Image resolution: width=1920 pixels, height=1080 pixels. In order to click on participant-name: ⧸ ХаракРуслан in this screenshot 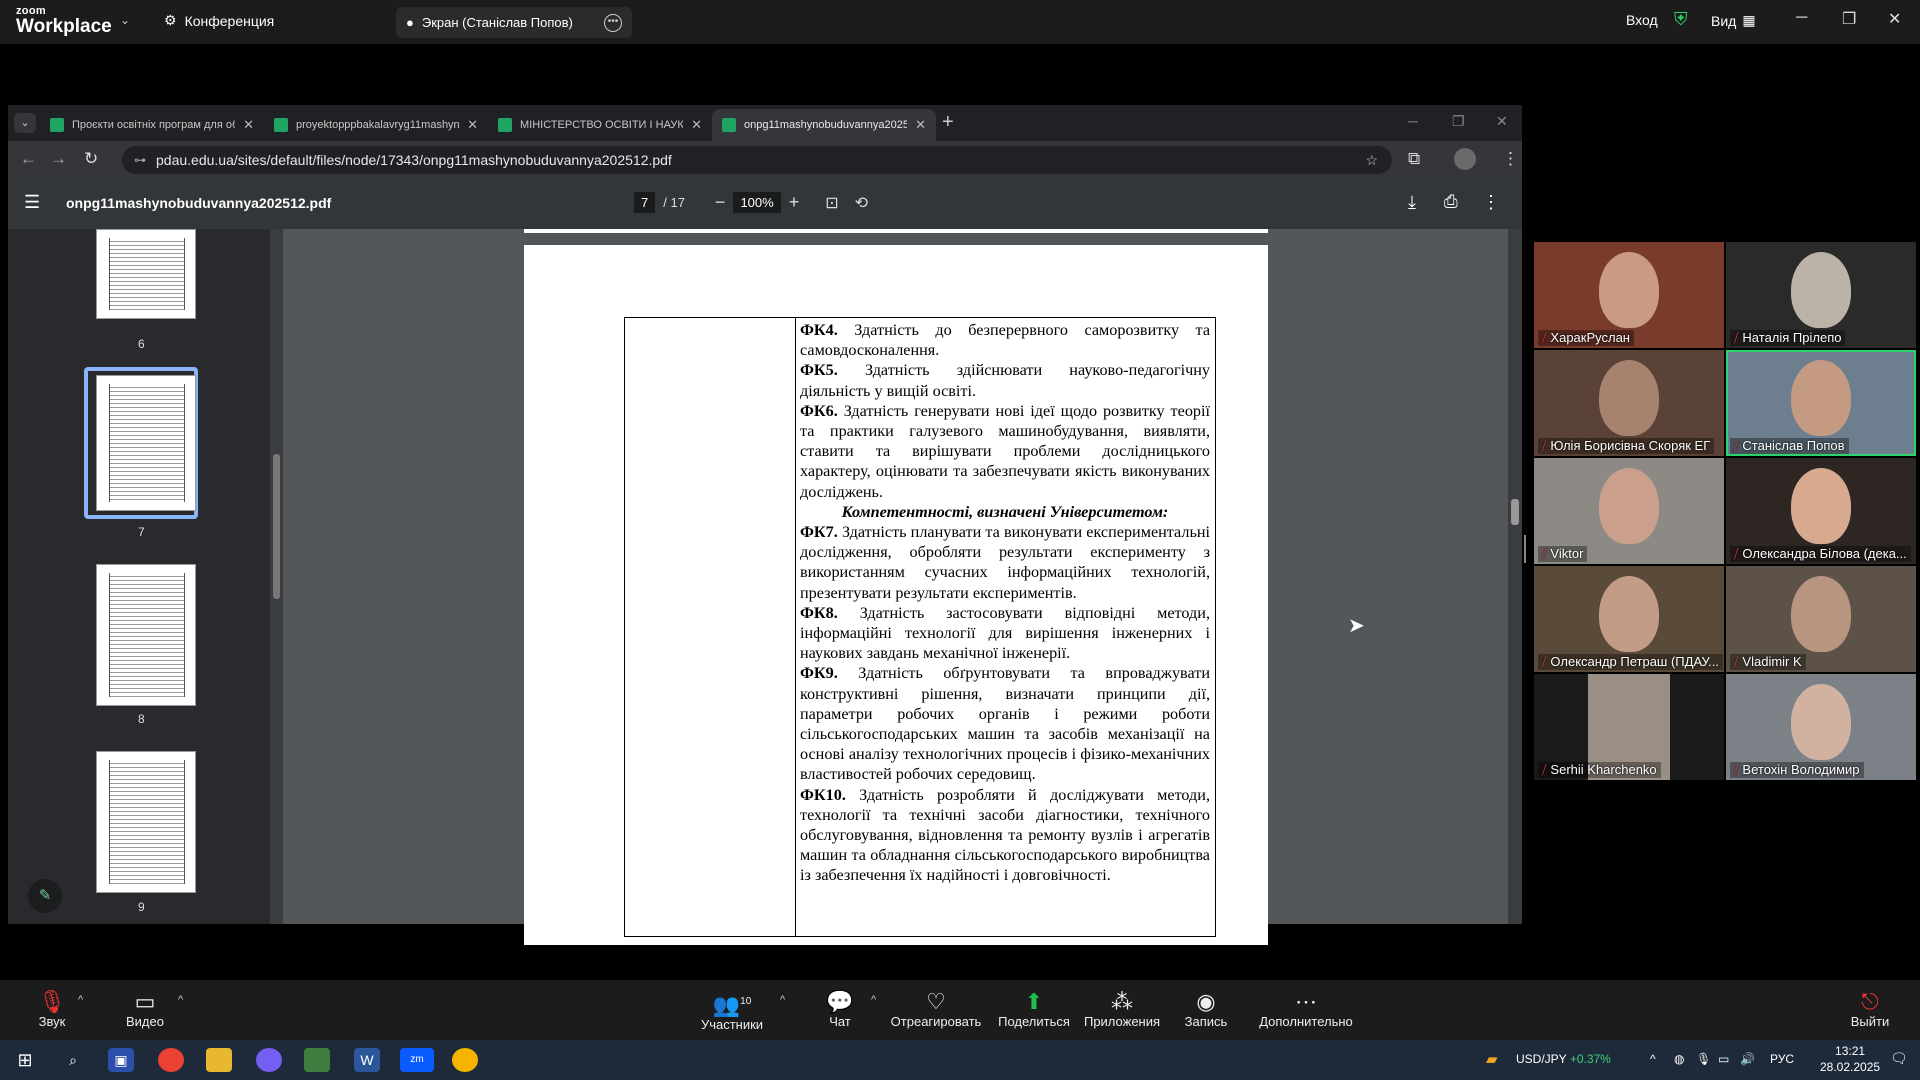, I will do `click(1586, 338)`.